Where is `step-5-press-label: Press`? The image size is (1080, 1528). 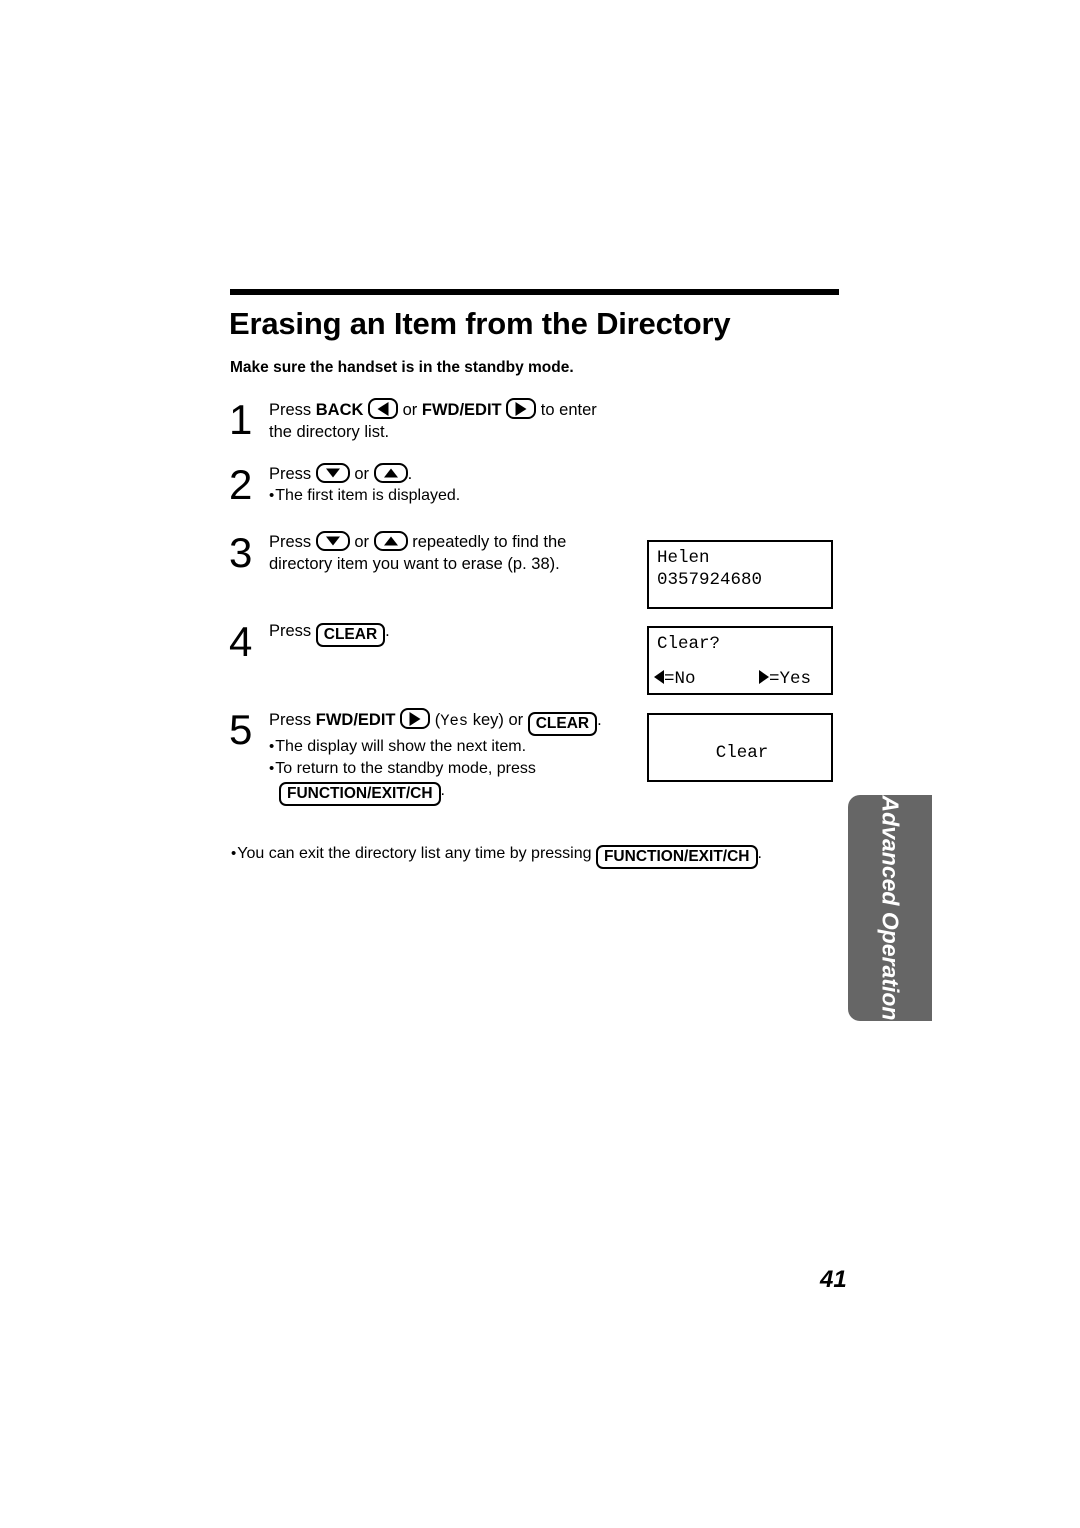
step-5-press-label: Press is located at coordinates (292, 720).